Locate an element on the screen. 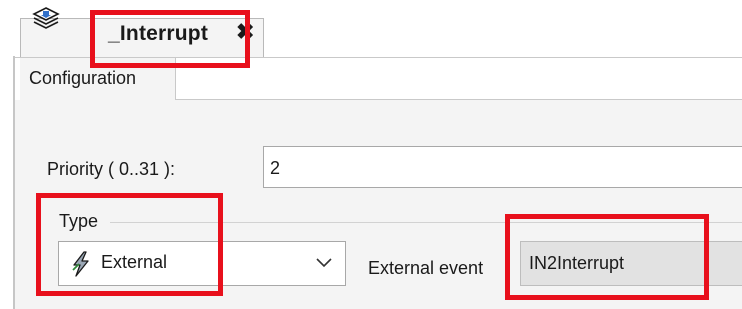 The image size is (742, 309). priority-label: Priority ( 0..31 ): is located at coordinates (111, 169).